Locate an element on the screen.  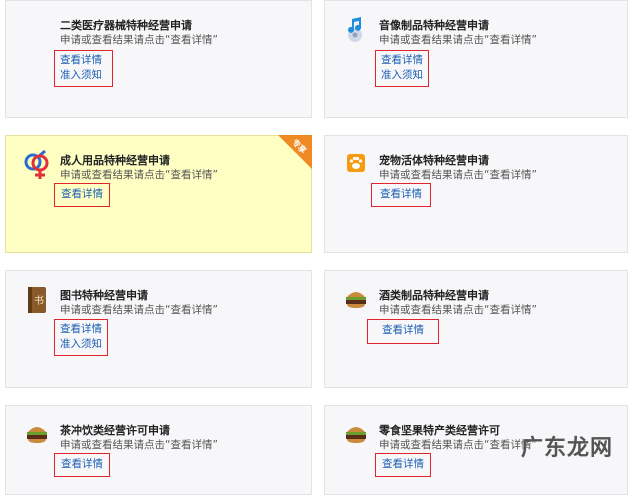
card-title: 宠物活体特种经营申请 is located at coordinates (434, 160).